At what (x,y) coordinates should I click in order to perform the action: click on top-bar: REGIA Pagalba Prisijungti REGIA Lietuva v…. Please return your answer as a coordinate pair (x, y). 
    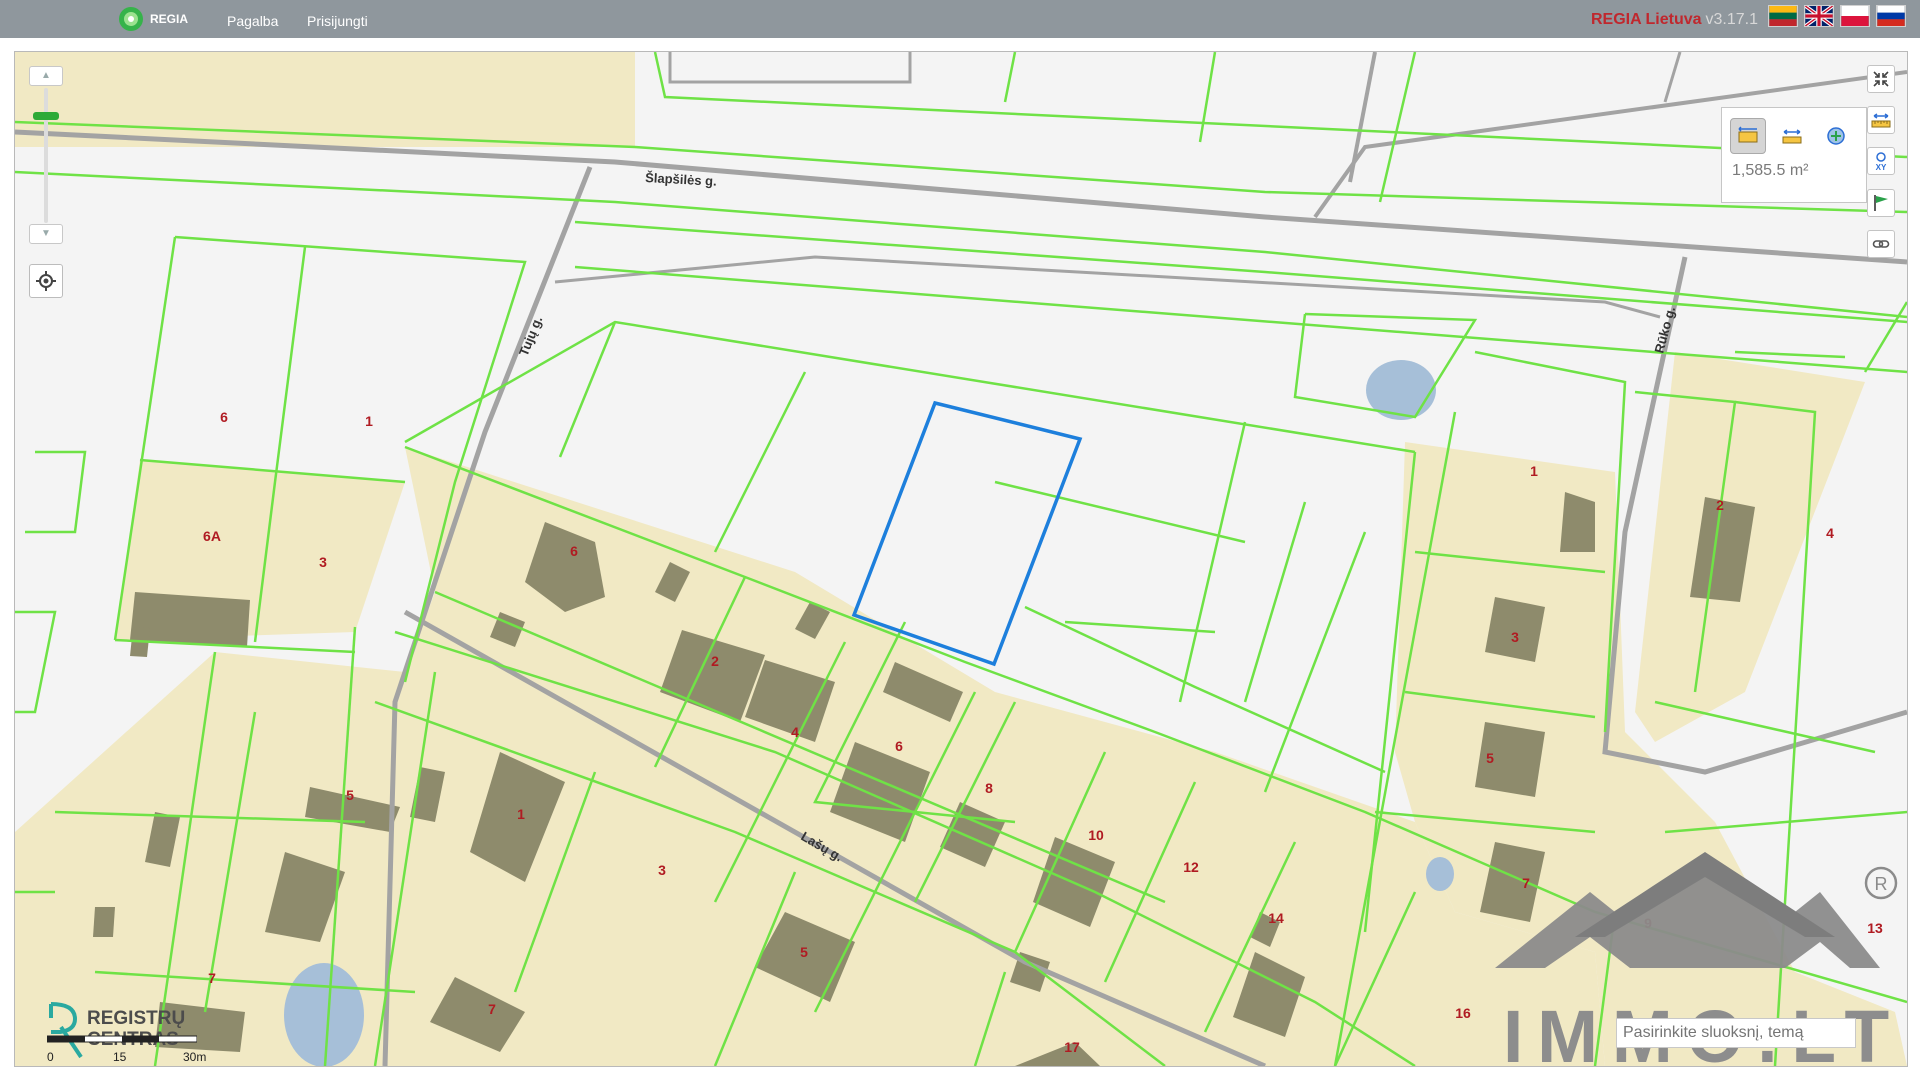
    Looking at the image, I should click on (960, 19).